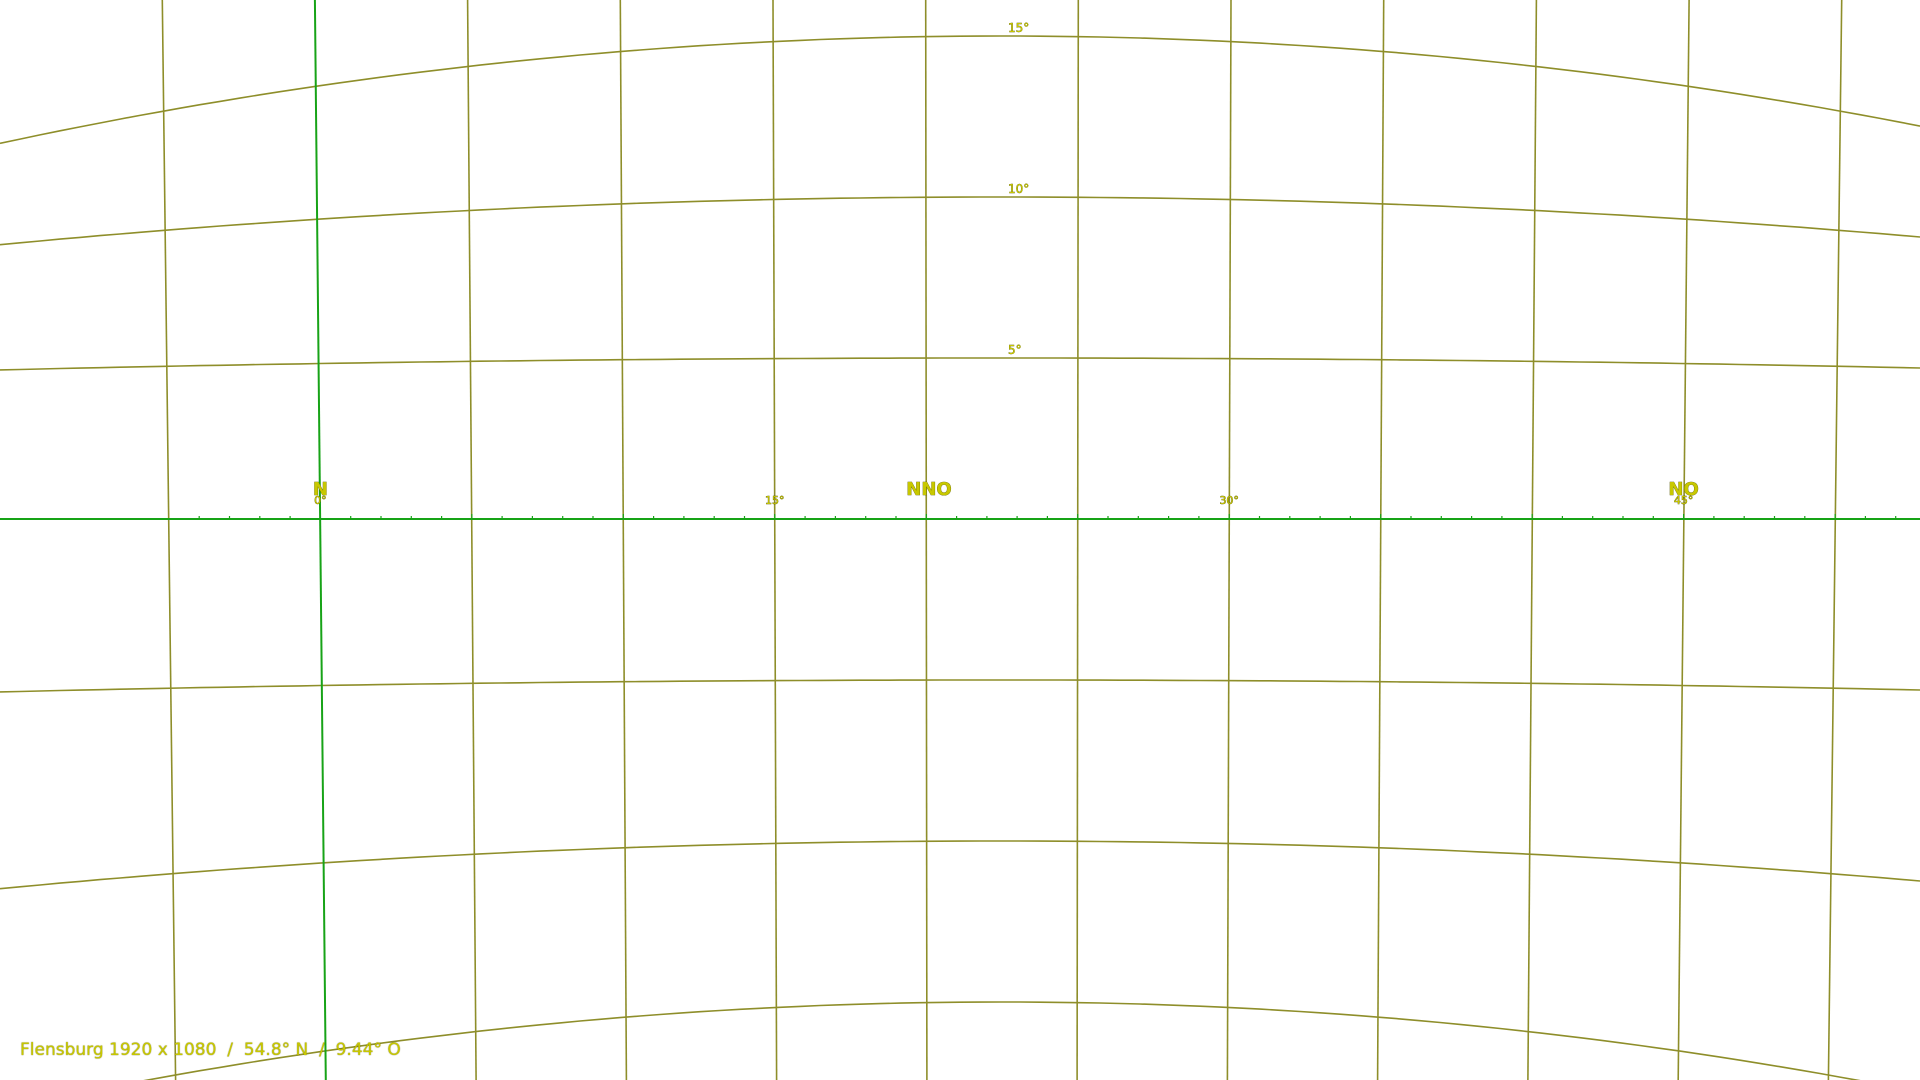 The image size is (1920, 1080). I want to click on azimuth-label-az15: 15°, so click(775, 500).